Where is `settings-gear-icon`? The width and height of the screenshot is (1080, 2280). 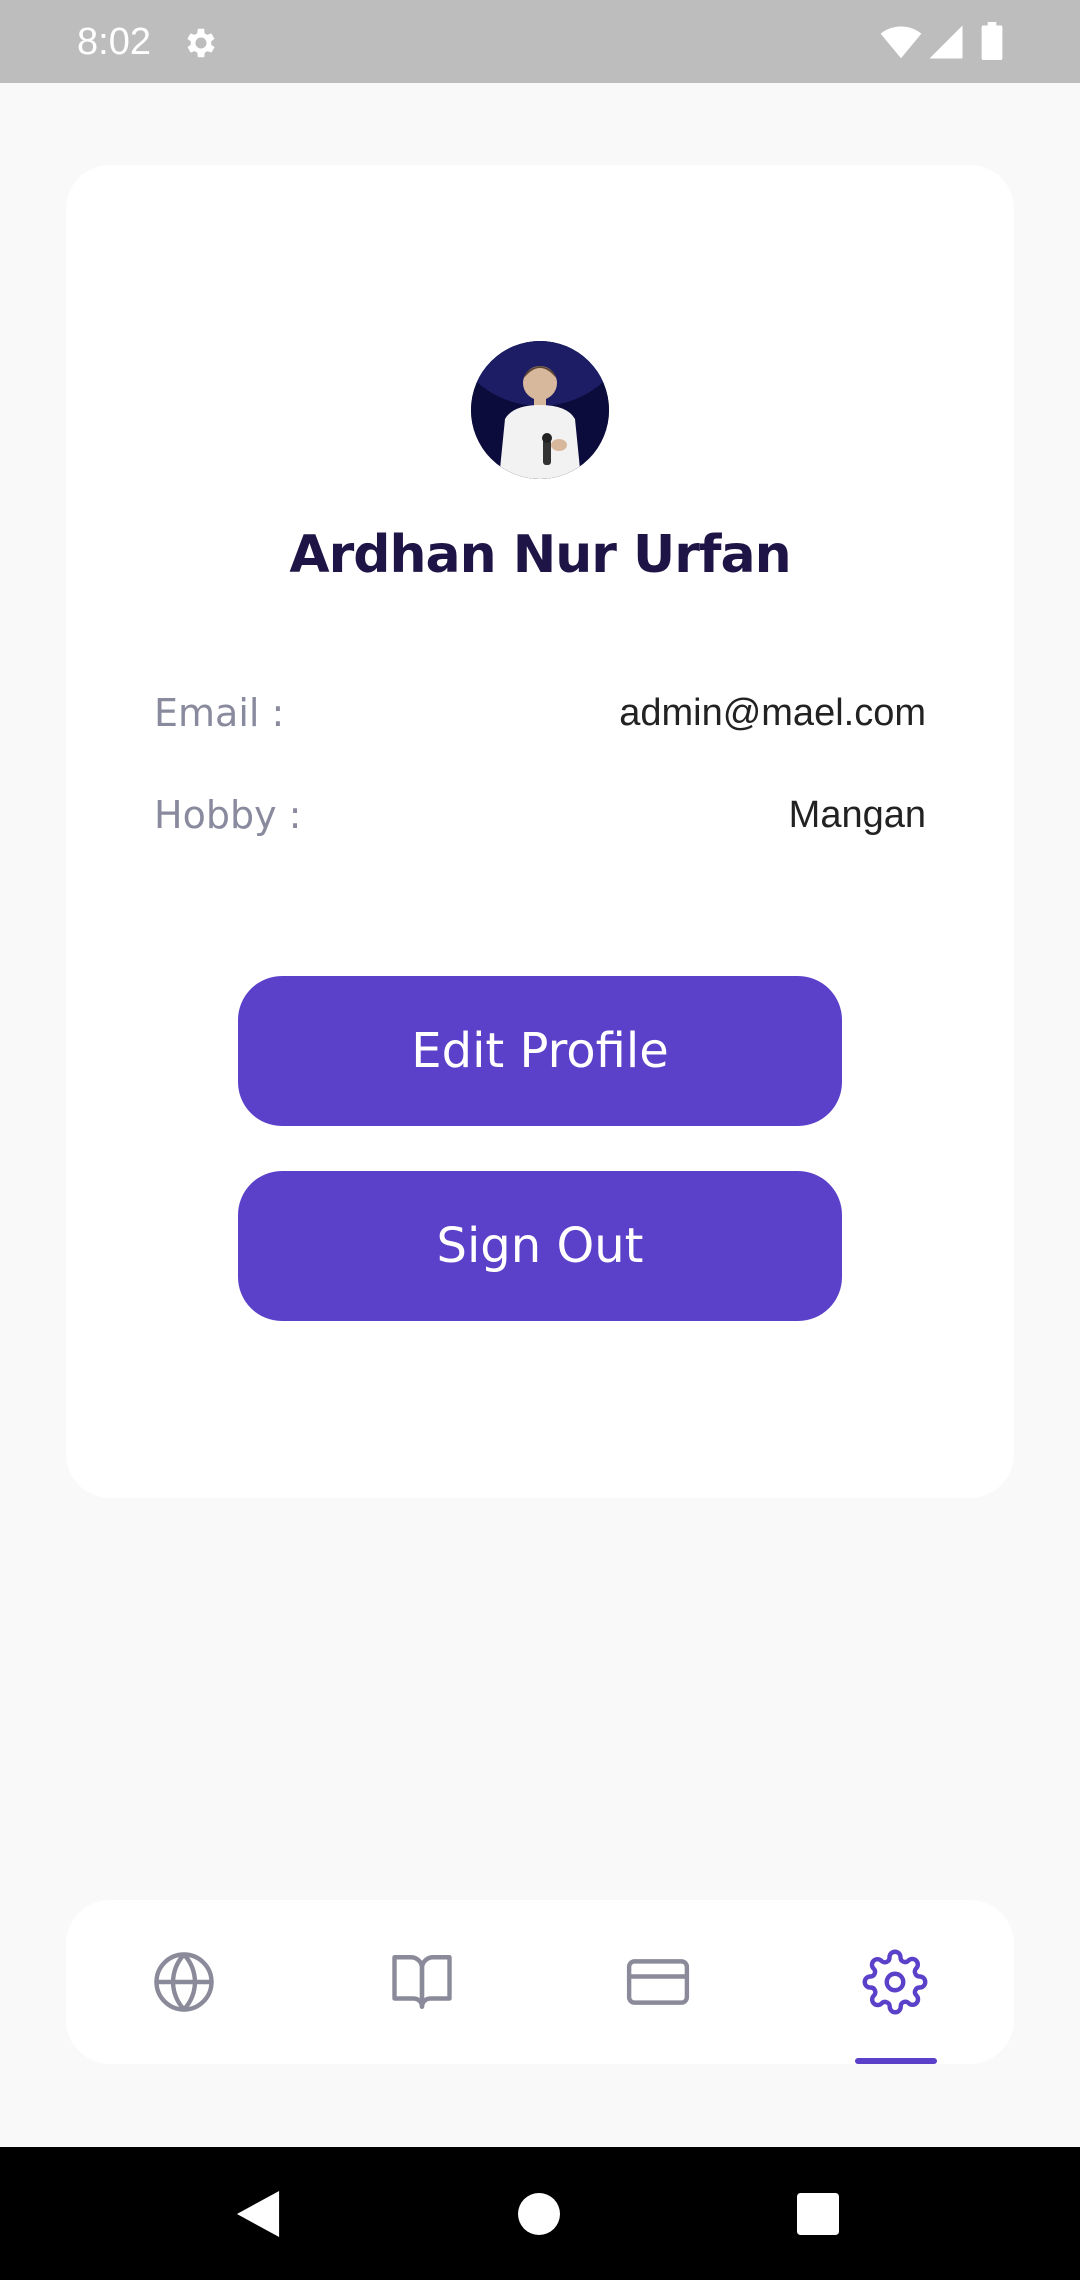
settings-gear-icon is located at coordinates (201, 43).